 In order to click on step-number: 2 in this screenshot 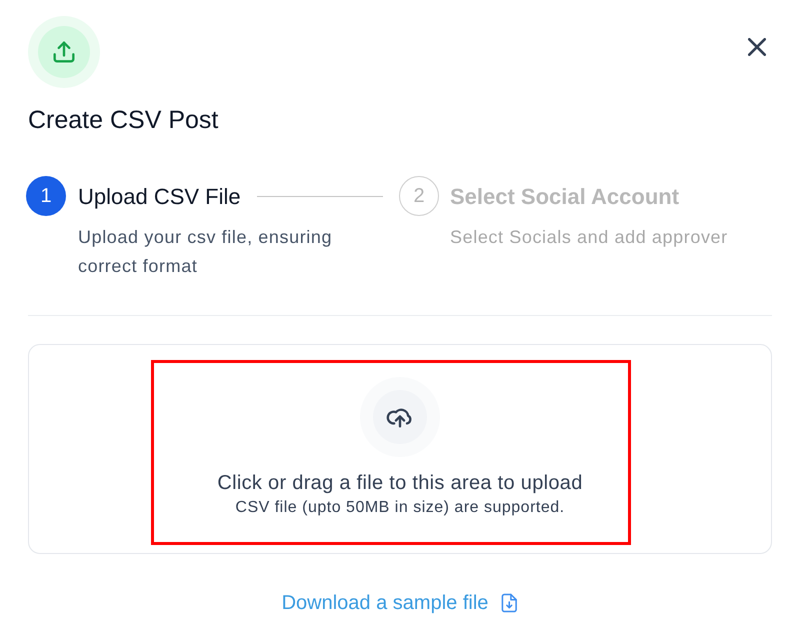, I will do `click(419, 196)`.